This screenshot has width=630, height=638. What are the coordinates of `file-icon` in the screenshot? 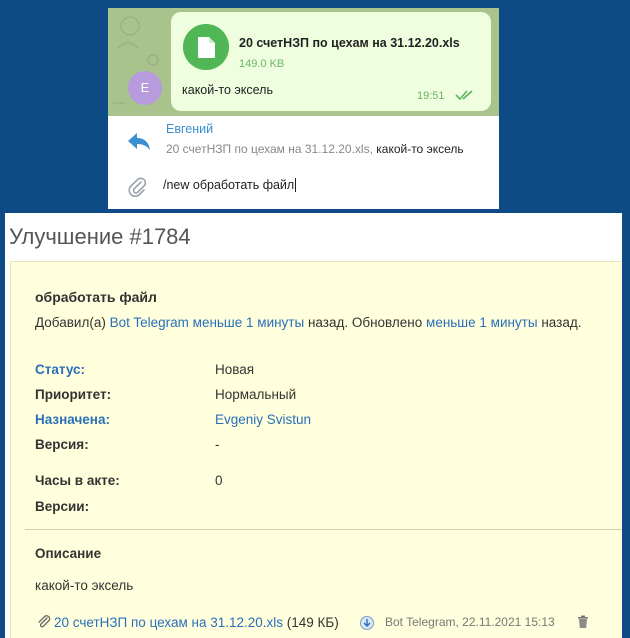 It's located at (206, 47).